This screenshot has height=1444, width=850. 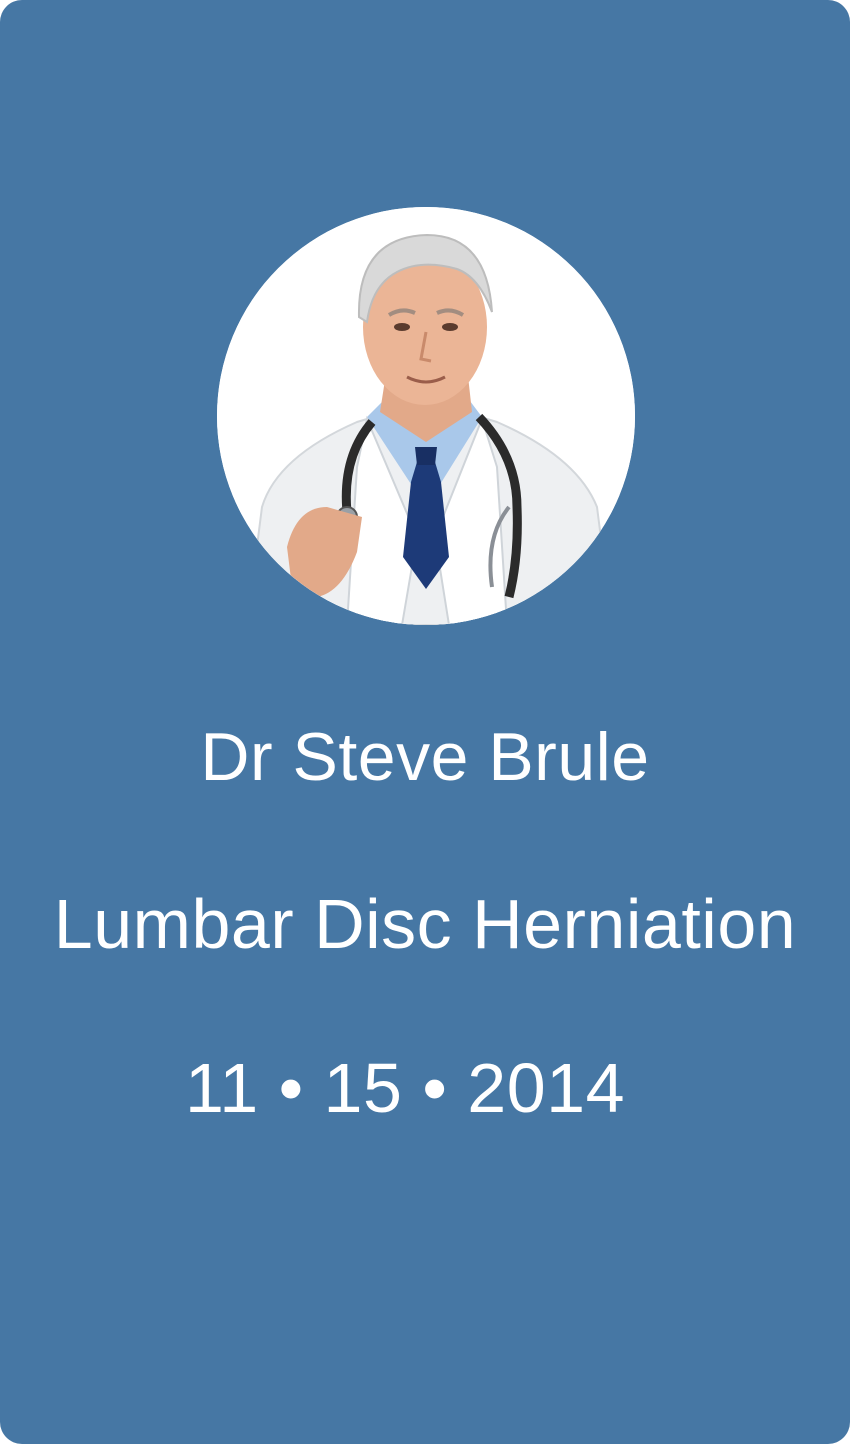 What do you see at coordinates (405, 1088) in the screenshot?
I see `visit-date: 11 • 15 • 2014` at bounding box center [405, 1088].